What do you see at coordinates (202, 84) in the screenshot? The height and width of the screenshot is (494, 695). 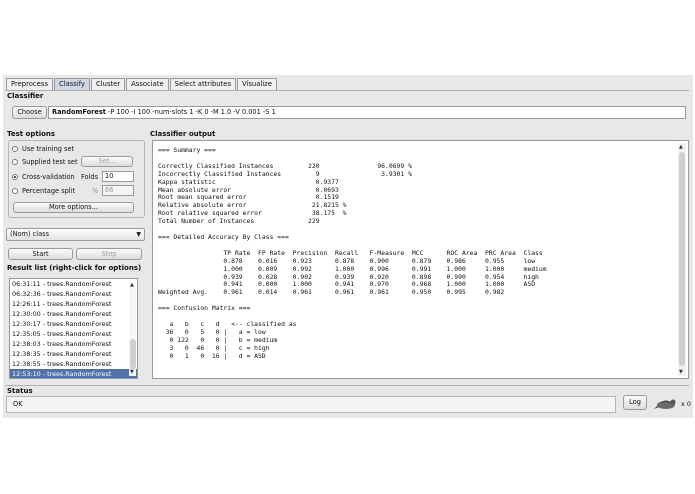 I see `tab-select-attributes: Select attributes` at bounding box center [202, 84].